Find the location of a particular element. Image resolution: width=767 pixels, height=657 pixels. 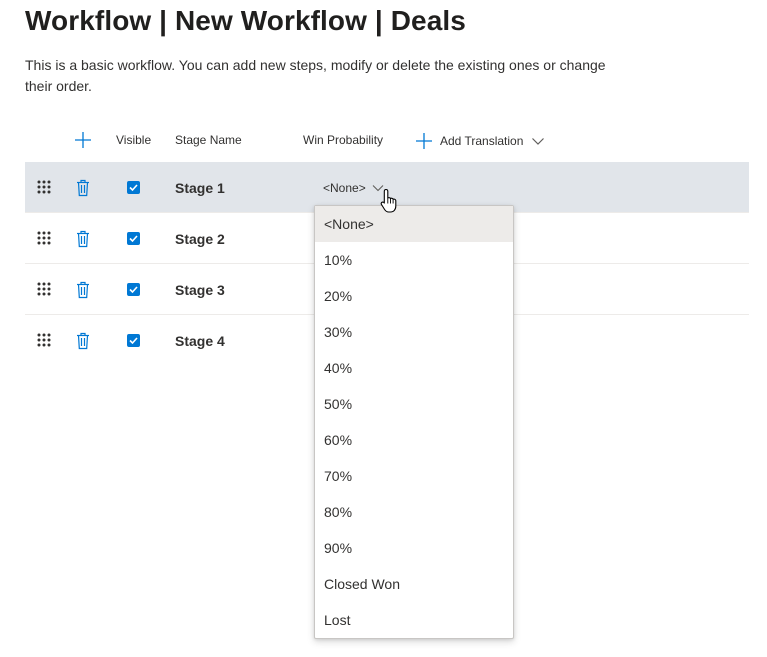

column-header-visible: Visible is located at coordinates (134, 140).